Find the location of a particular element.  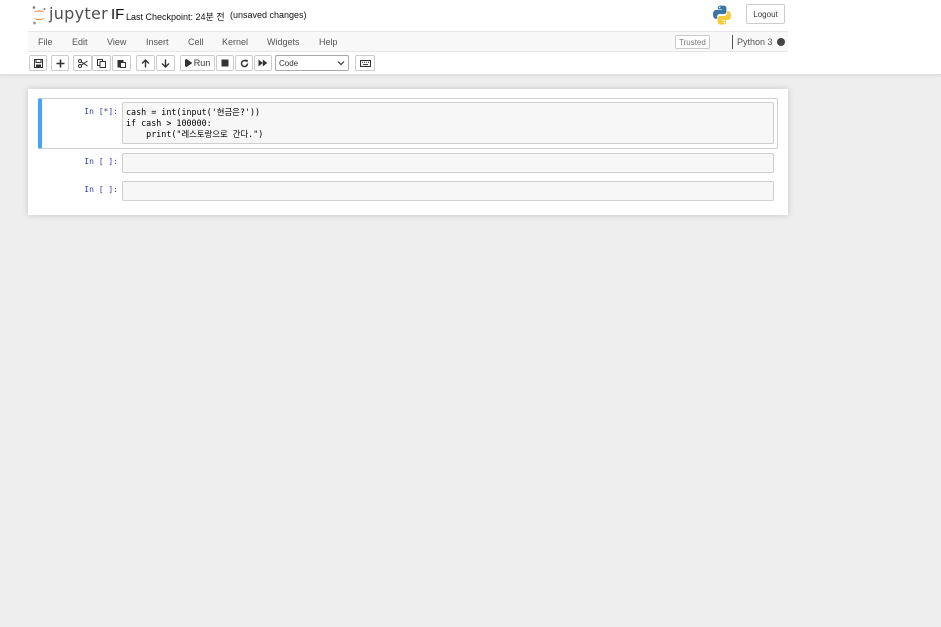

save-icon is located at coordinates (38, 63).